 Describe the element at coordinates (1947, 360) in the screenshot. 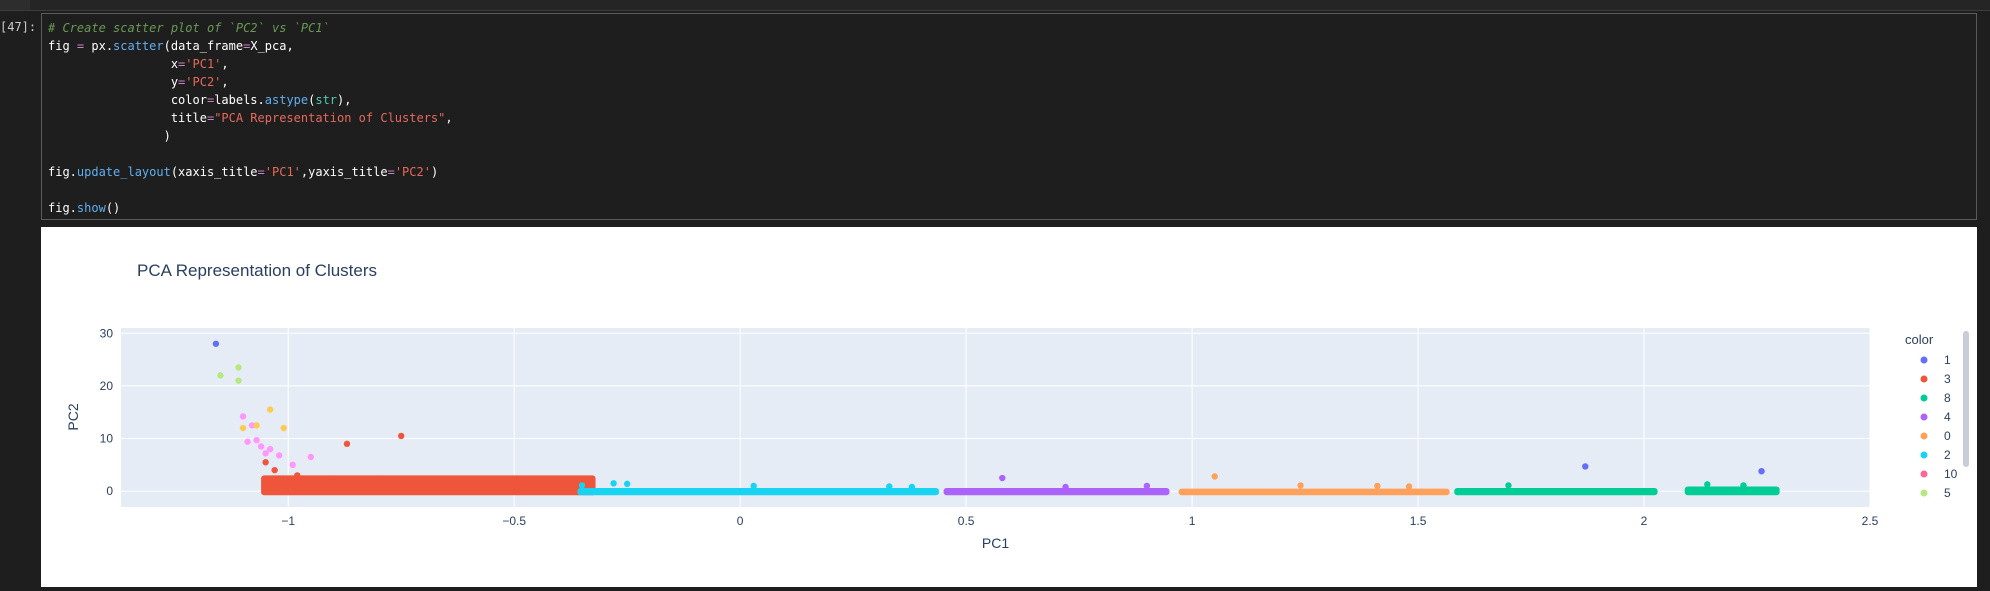

I see `legend-label-1: 1` at that location.